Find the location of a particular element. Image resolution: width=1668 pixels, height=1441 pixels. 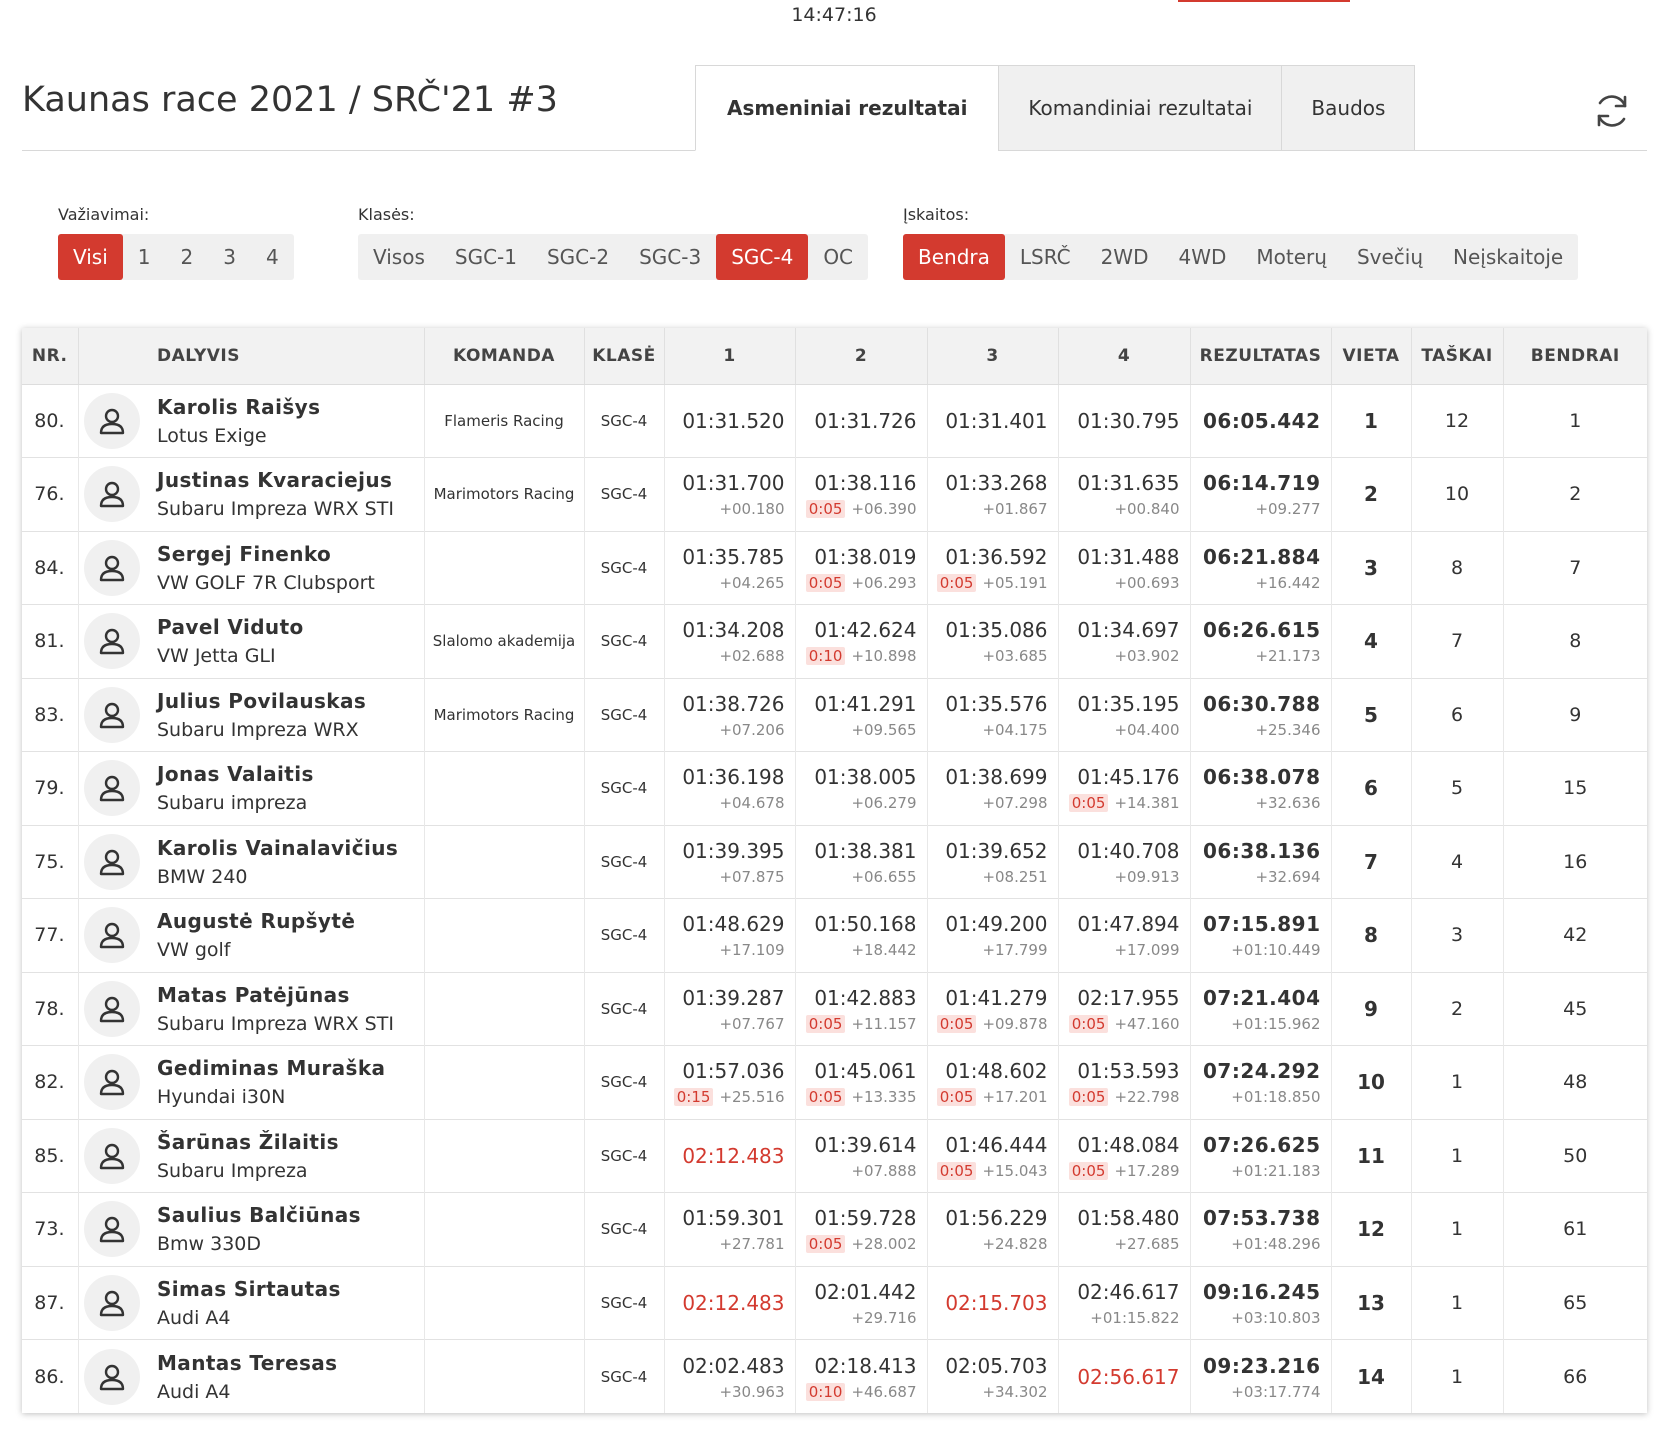

col-header-nr: NR. is located at coordinates (50, 356).